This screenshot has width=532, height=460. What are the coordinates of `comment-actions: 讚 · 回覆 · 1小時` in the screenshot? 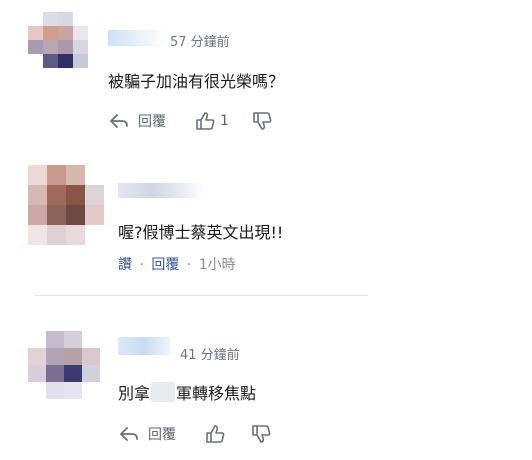 It's located at (177, 264).